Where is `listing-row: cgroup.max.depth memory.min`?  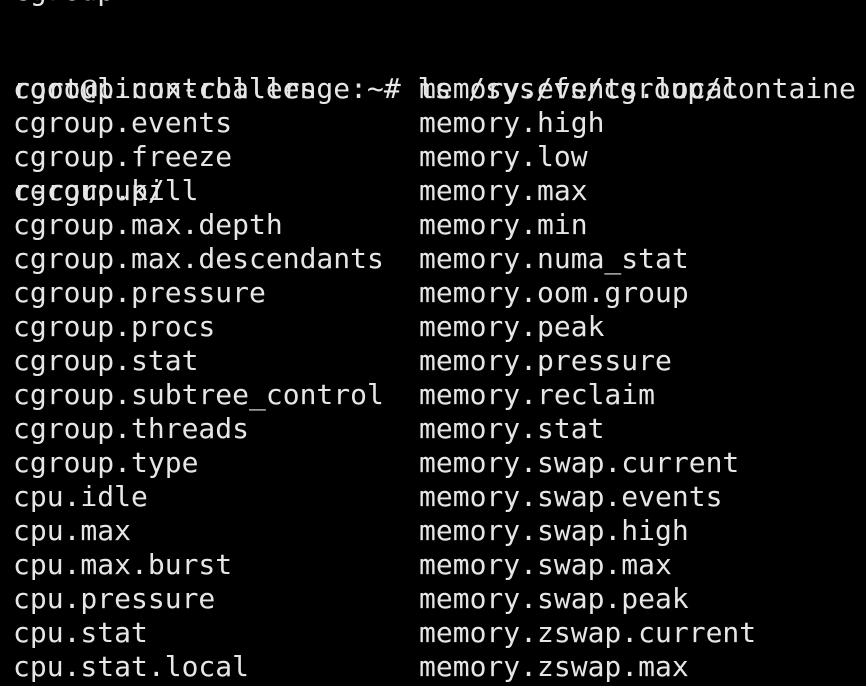
listing-row: cgroup.max.depth memory.min is located at coordinates (438, 225).